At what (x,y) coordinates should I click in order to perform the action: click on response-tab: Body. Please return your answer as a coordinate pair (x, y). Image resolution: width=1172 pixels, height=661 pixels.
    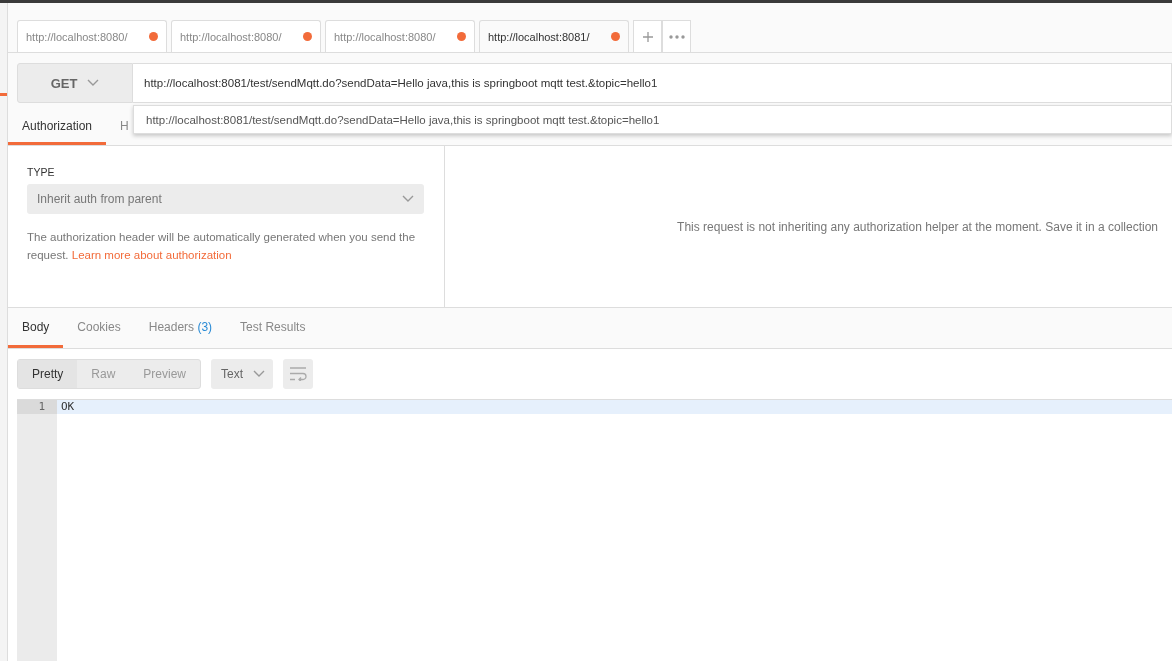
    Looking at the image, I should click on (36, 328).